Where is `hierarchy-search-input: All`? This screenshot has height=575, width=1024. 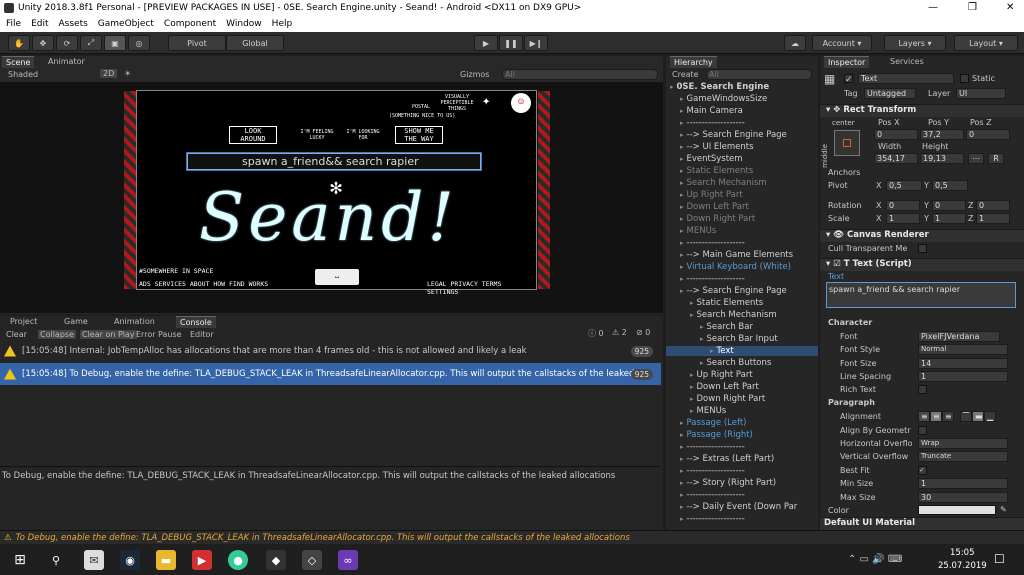
hierarchy-search-input: All is located at coordinates (759, 74).